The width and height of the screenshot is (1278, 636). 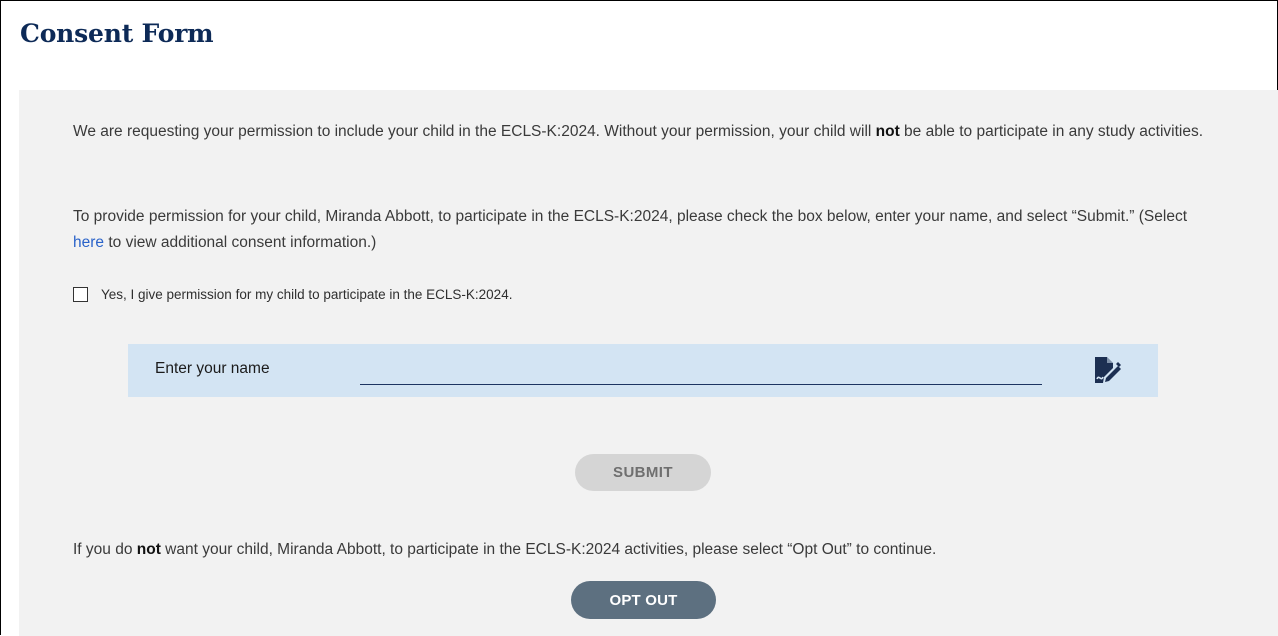 What do you see at coordinates (88, 242) in the screenshot?
I see `additional-info-link: here` at bounding box center [88, 242].